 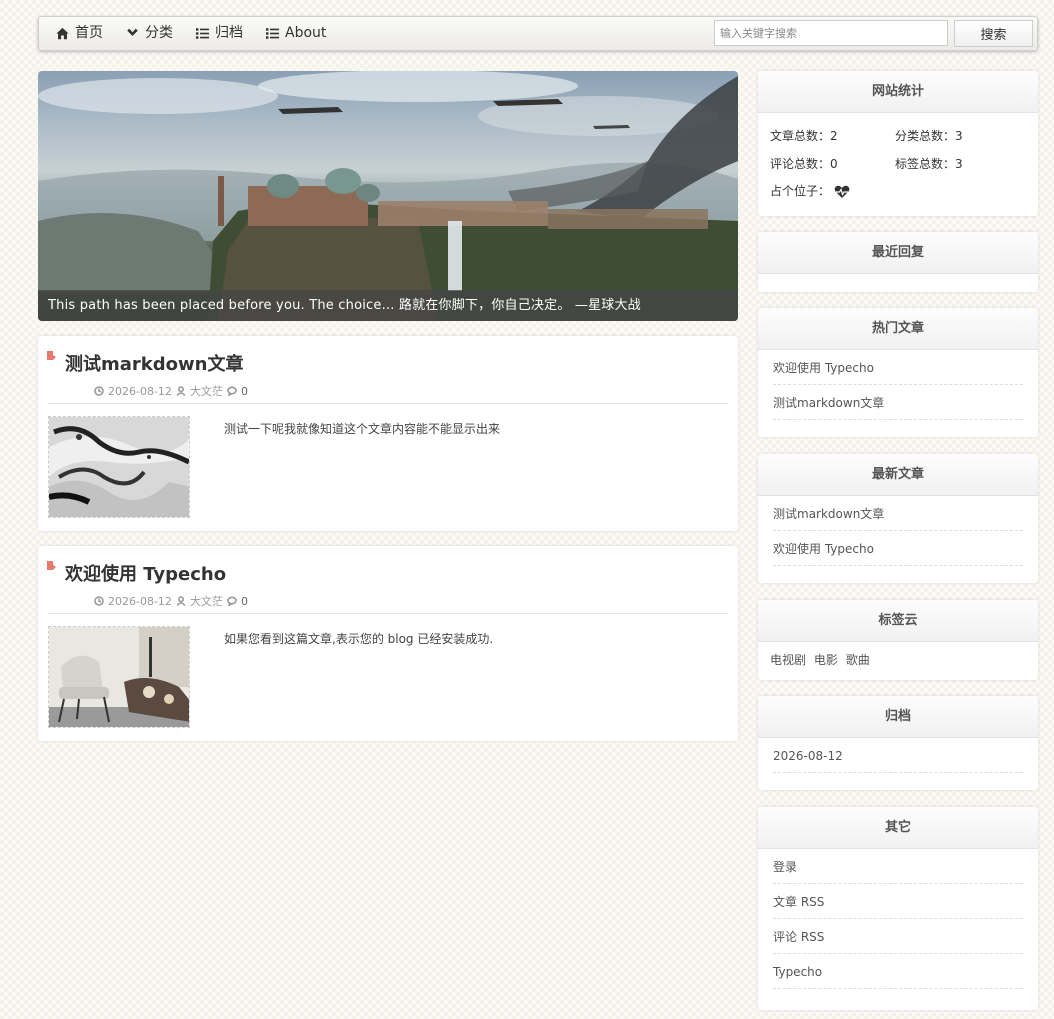 I want to click on post-excerpt: 如果您看到这篇文章,表示您的 blog 已经安装成功., so click(x=359, y=639).